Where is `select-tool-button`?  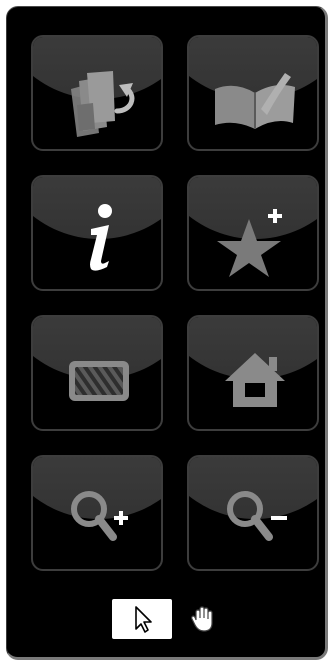
select-tool-button is located at coordinates (142, 619).